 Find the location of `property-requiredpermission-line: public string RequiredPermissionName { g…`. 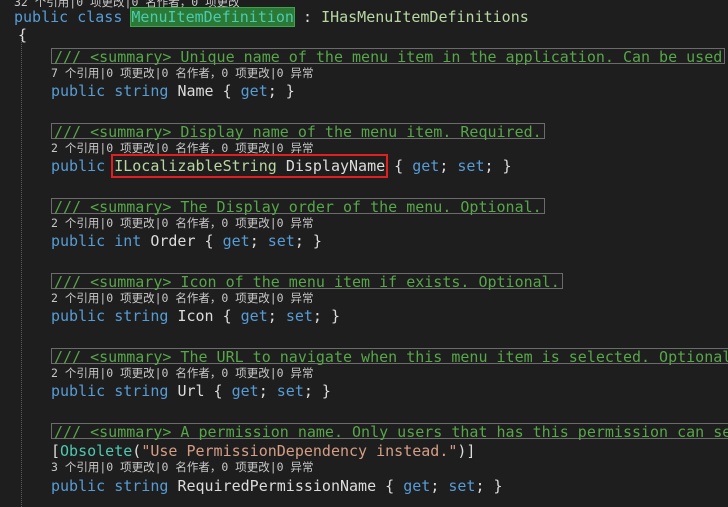

property-requiredpermission-line: public string RequiredPermissionName { g… is located at coordinates (277, 486).